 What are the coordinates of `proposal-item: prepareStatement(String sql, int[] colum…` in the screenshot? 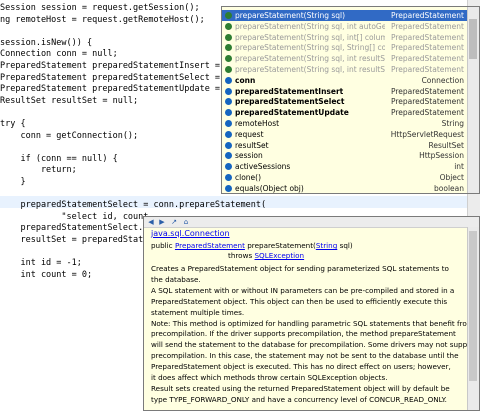 It's located at (345, 37).